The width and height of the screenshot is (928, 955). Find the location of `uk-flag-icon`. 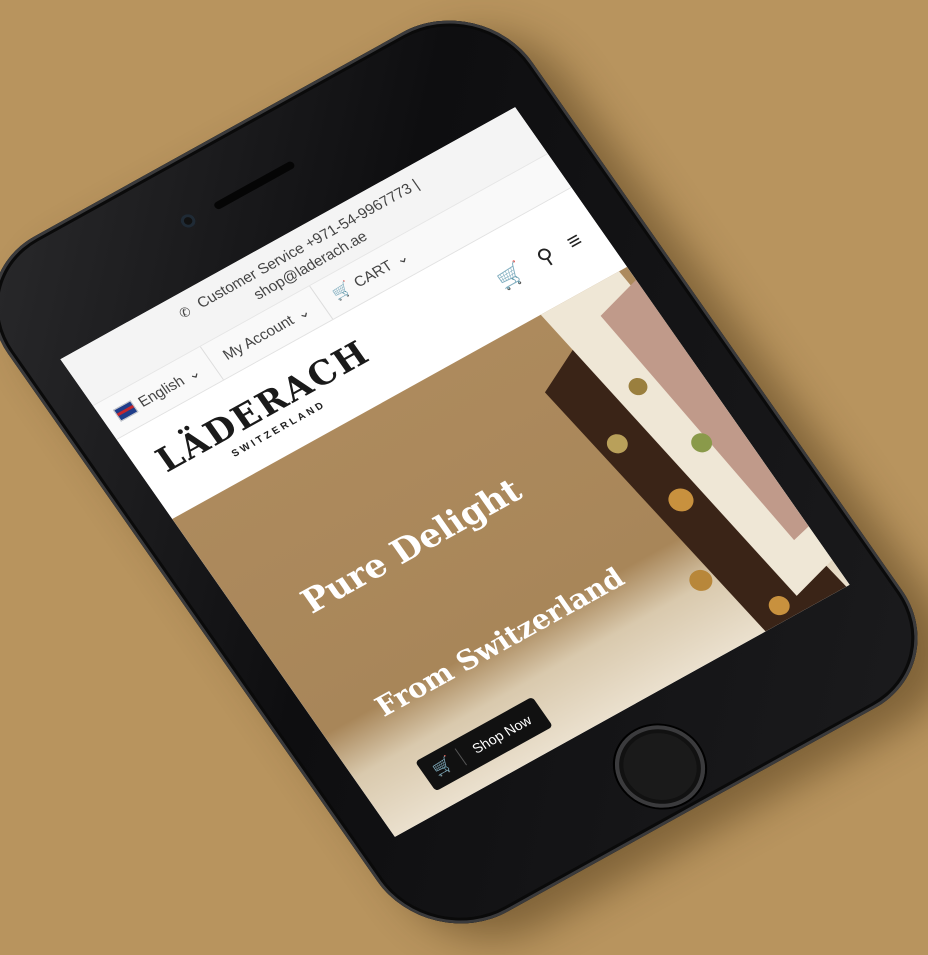

uk-flag-icon is located at coordinates (125, 411).